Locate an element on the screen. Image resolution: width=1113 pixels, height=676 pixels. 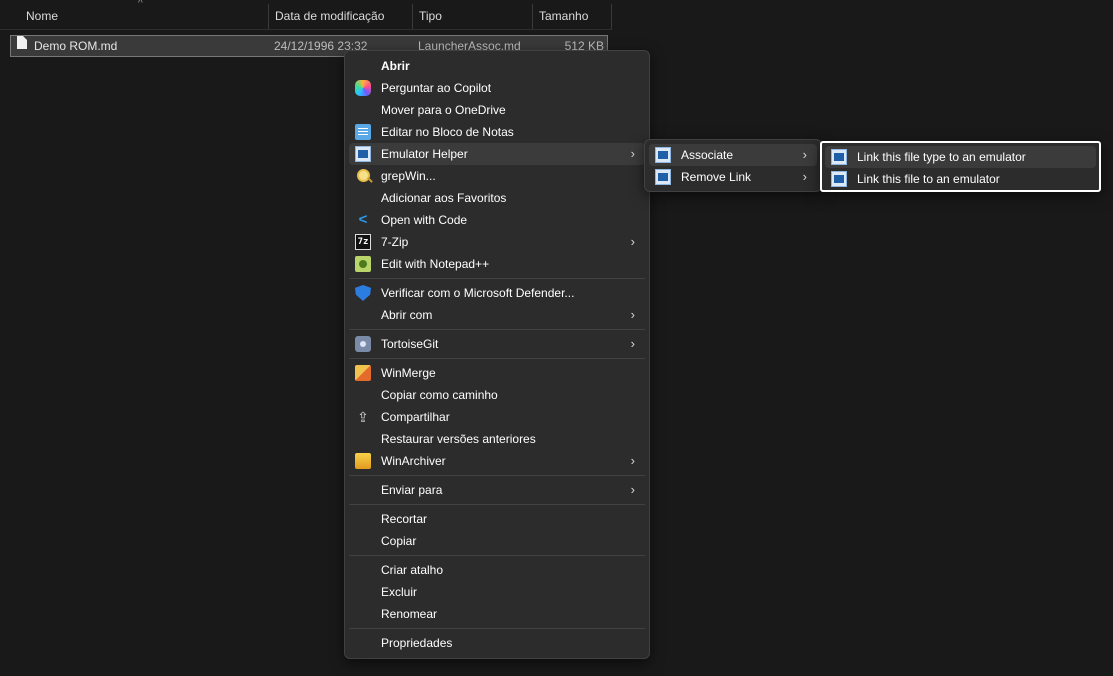
column-name-label: Nome is located at coordinates (42, 16).